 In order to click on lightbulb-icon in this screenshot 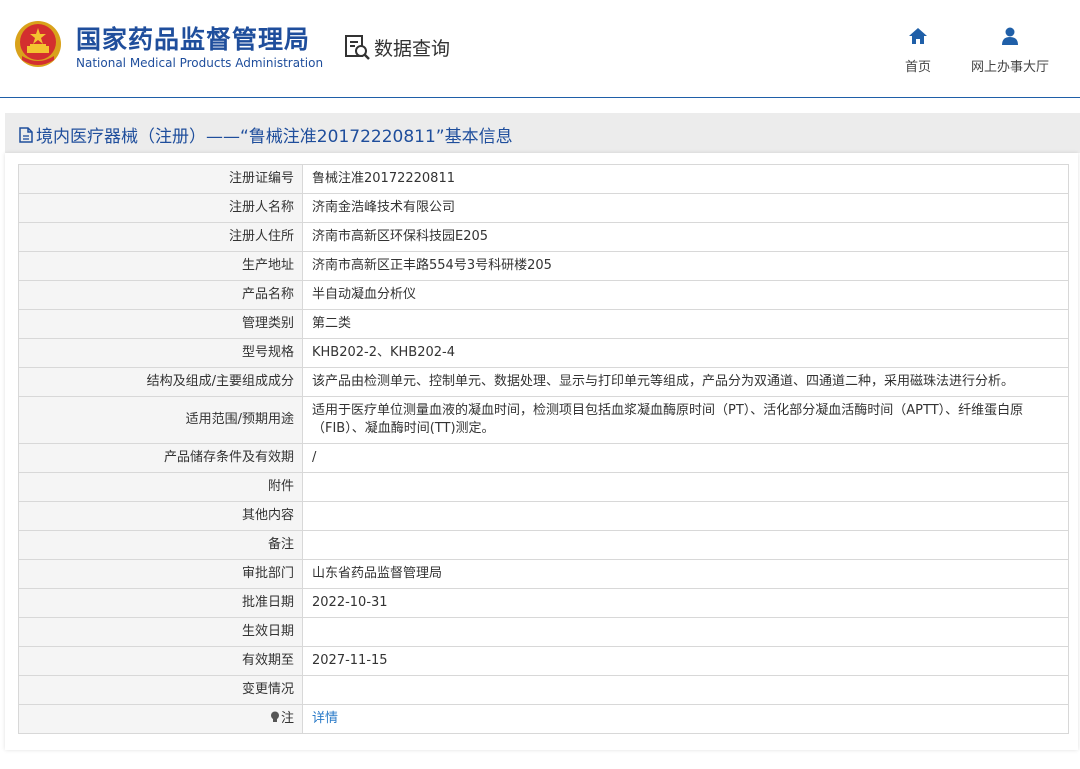, I will do `click(274, 716)`.